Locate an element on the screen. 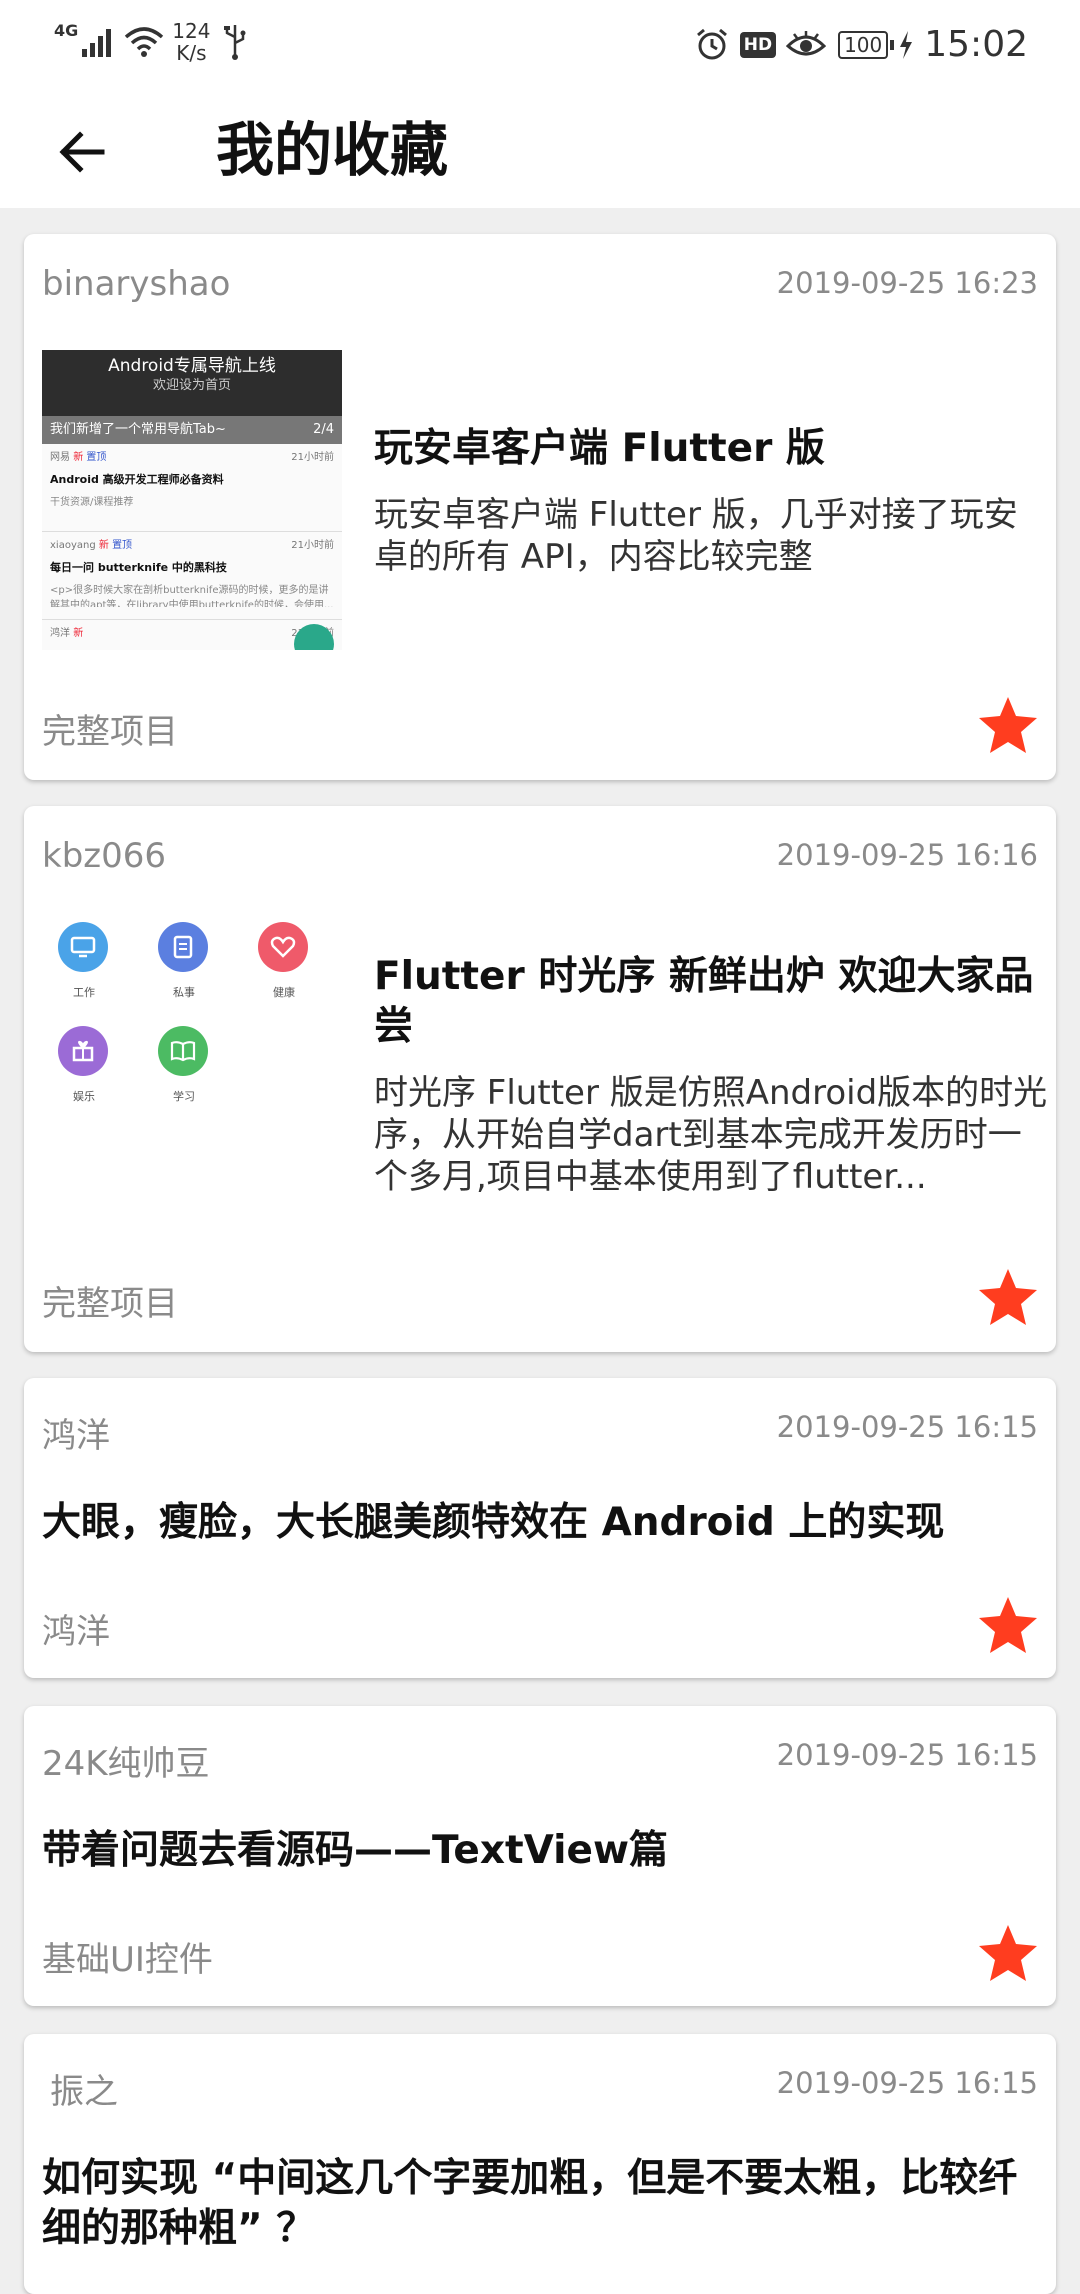  card-author: binaryshao is located at coordinates (136, 284).